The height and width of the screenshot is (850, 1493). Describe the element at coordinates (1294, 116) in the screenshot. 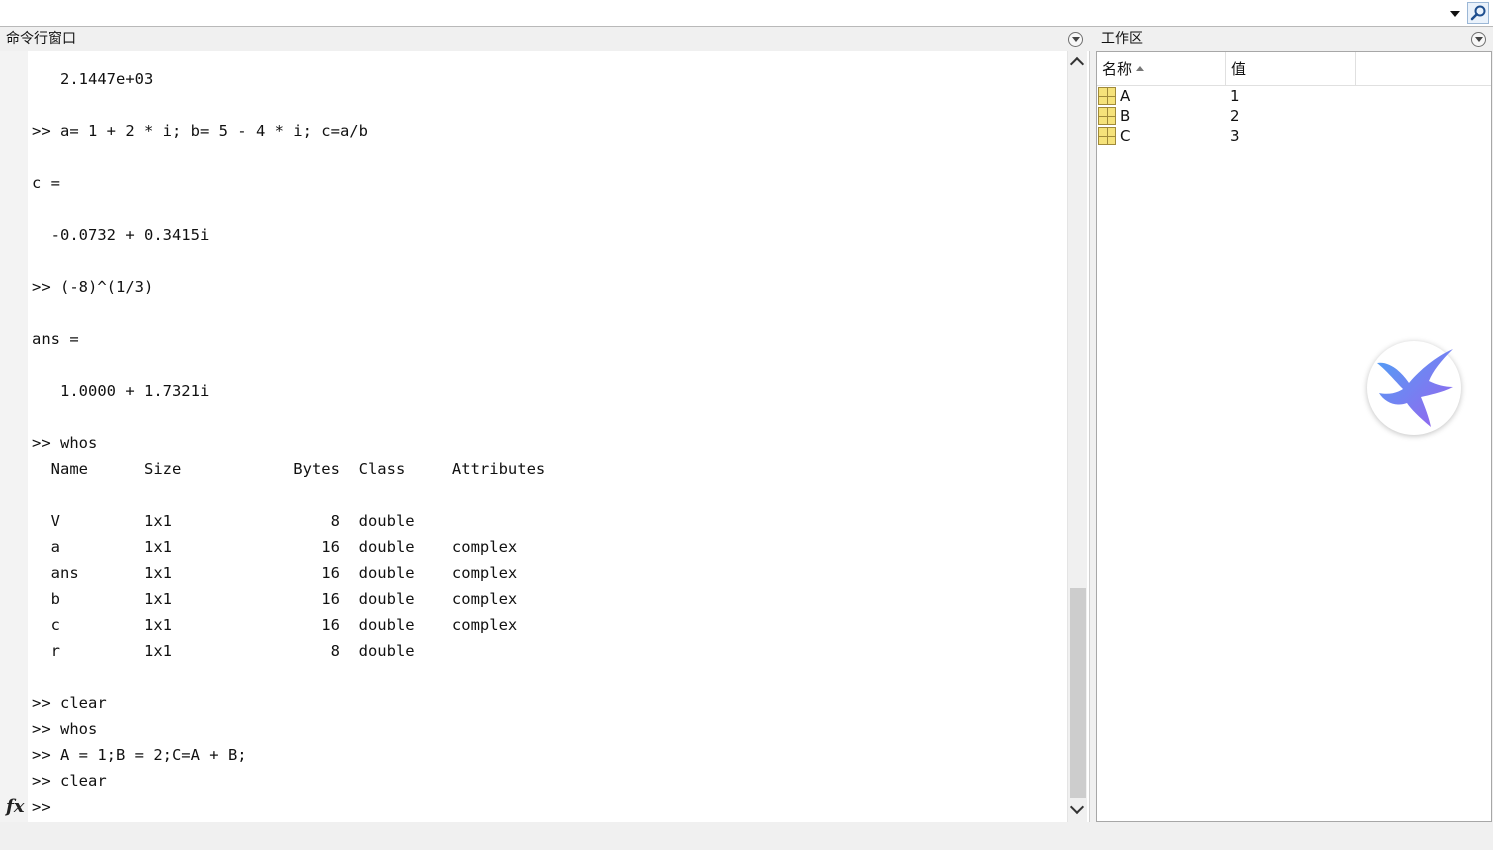

I see `workspace-row-b: B 2` at that location.